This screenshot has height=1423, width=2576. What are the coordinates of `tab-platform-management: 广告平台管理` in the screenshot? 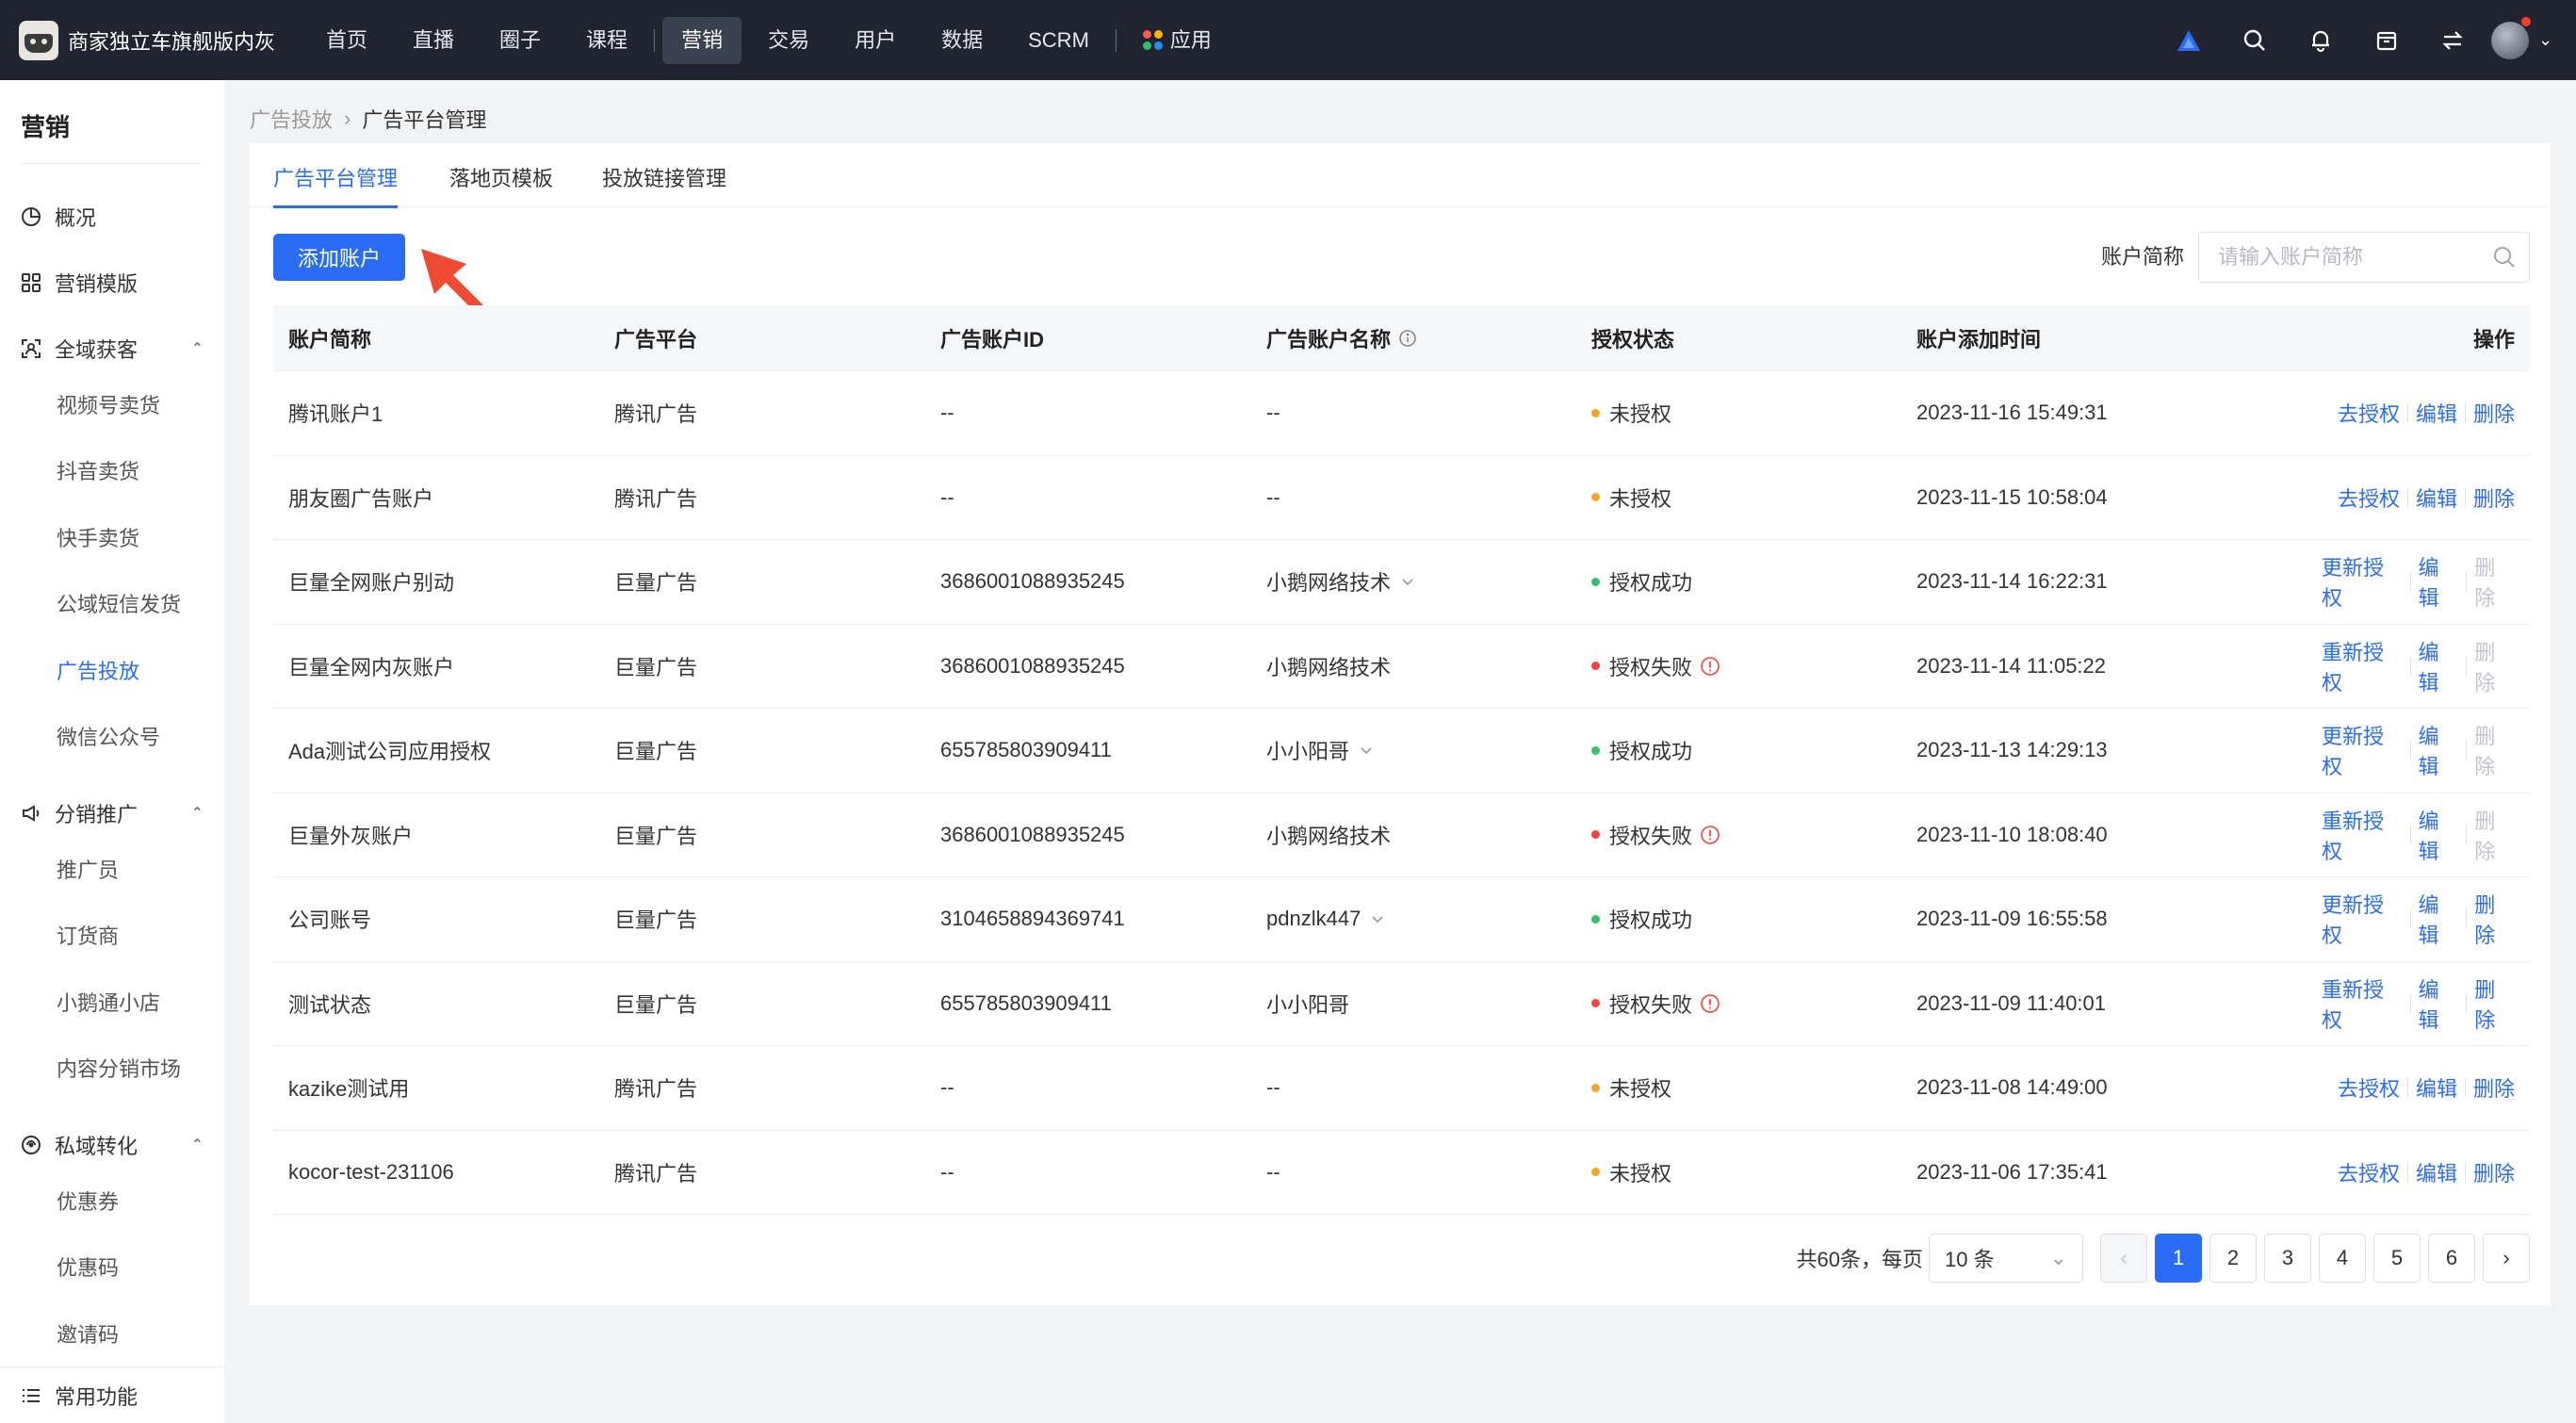 It's located at (336, 185).